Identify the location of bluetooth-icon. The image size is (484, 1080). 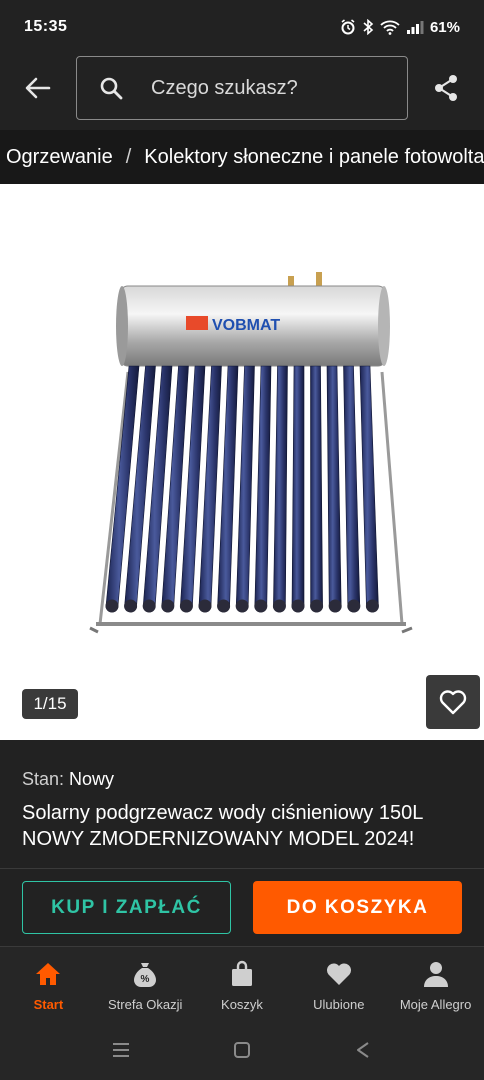
(368, 27).